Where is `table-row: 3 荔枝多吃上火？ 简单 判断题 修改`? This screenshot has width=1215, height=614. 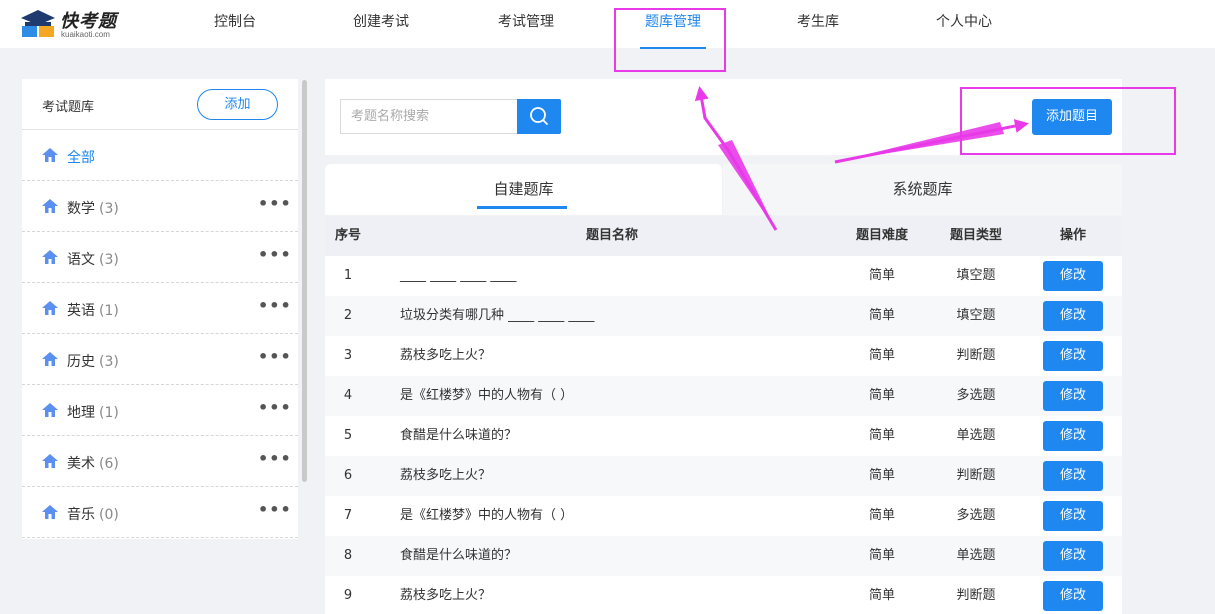
table-row: 3 荔枝多吃上火？ 简单 判断题 修改 is located at coordinates (723, 356).